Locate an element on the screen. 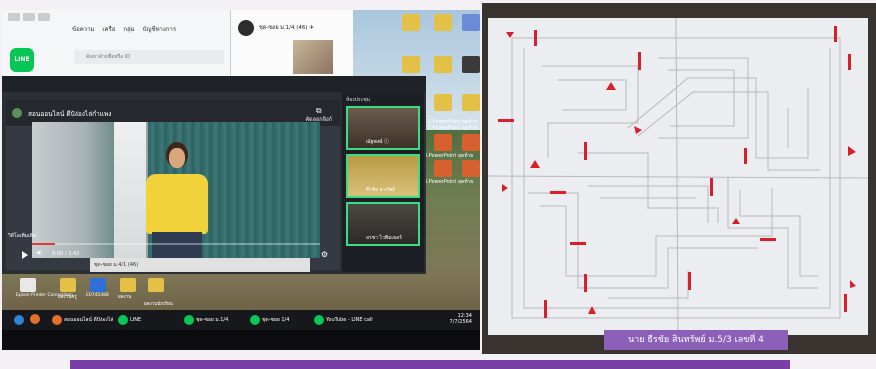 Image resolution: width=876 pixels, height=369 pixels. taskbar-button-line: LINE is located at coordinates (146, 320).